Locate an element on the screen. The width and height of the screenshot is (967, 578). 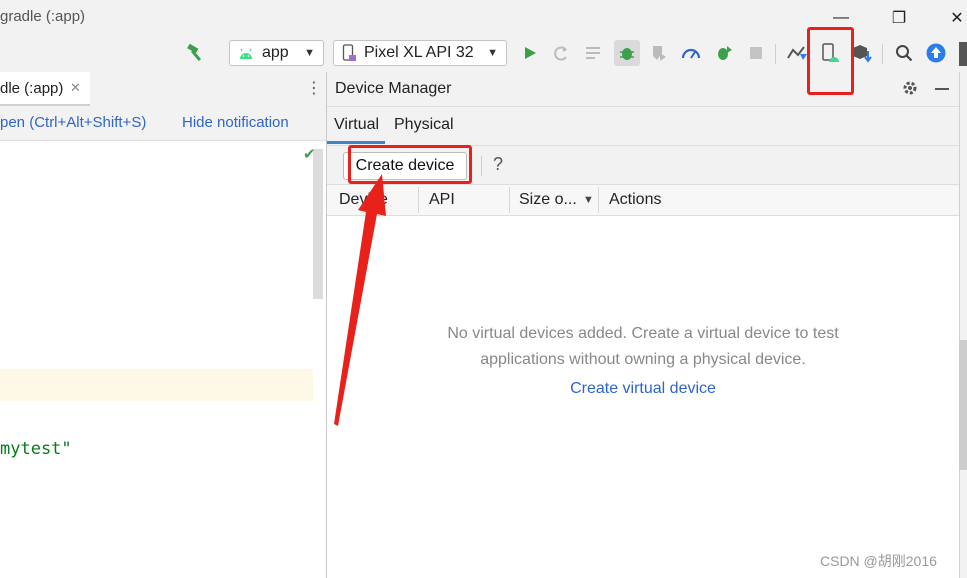
build-hammer-icon is located at coordinates (195, 53).